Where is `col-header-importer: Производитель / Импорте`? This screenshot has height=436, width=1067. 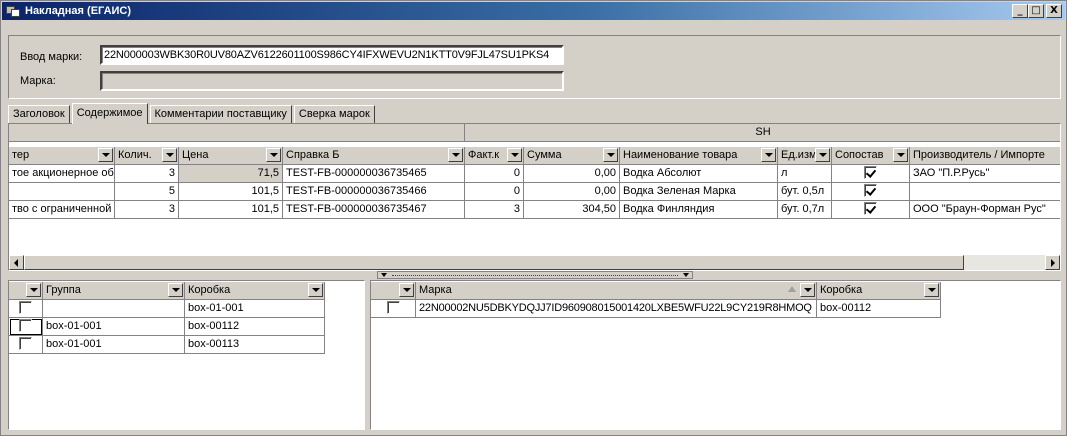
col-header-importer: Производитель / Импорте is located at coordinates (985, 156).